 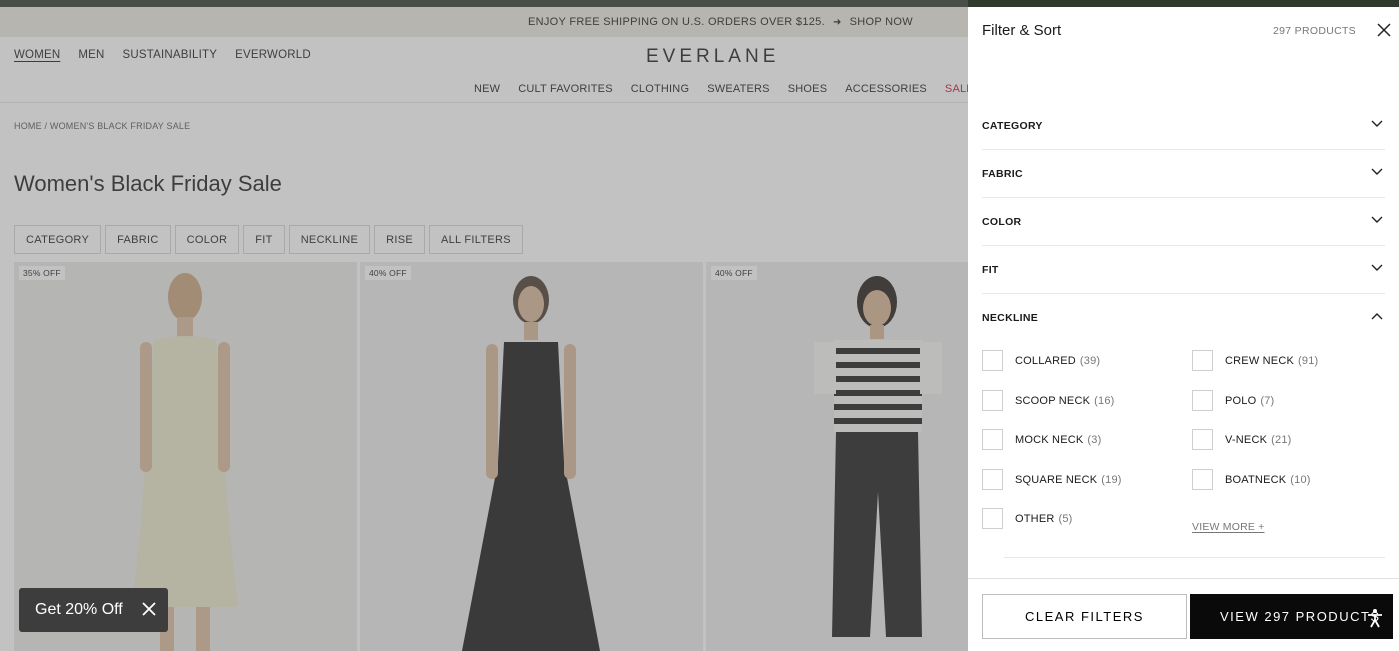 What do you see at coordinates (1104, 400) in the screenshot?
I see `option-count: (16)` at bounding box center [1104, 400].